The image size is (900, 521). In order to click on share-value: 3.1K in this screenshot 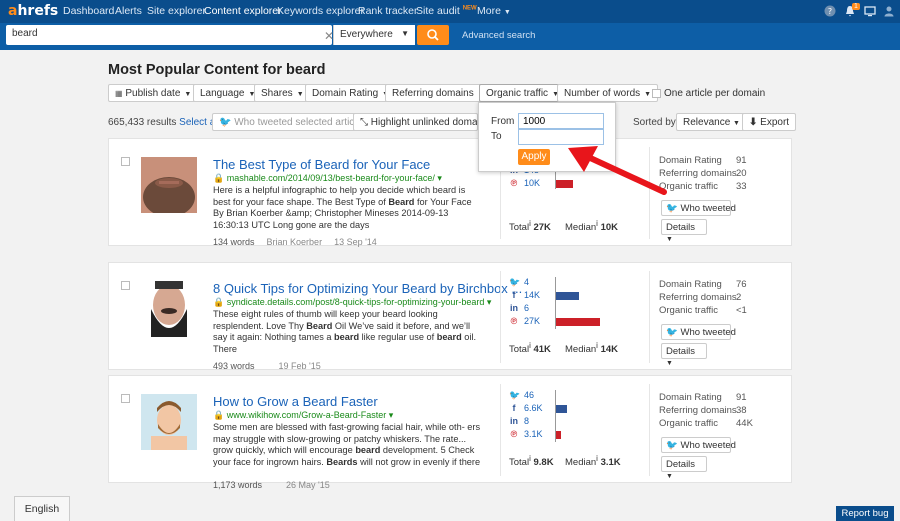, I will do `click(533, 434)`.